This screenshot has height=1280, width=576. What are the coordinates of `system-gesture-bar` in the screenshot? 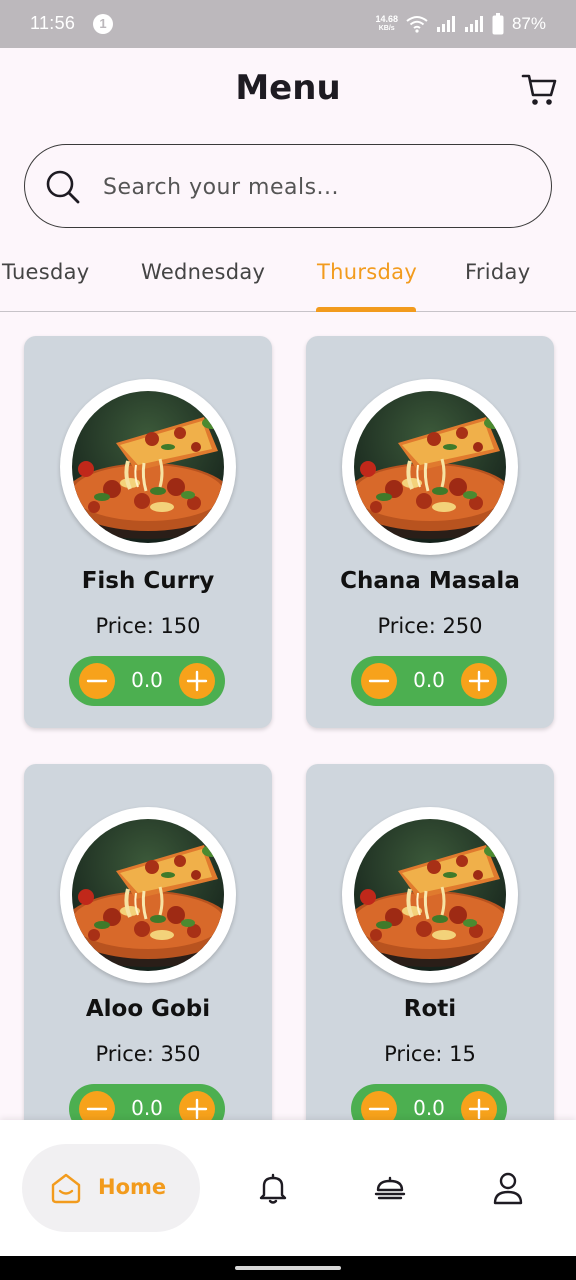 It's located at (288, 1268).